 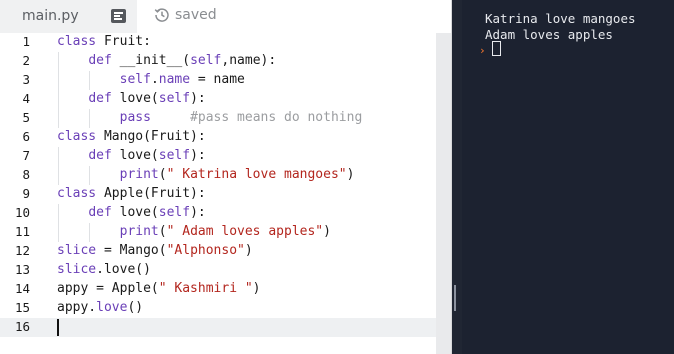 I want to click on code-line: 11 print(" Adam loves apples"), so click(x=218, y=232).